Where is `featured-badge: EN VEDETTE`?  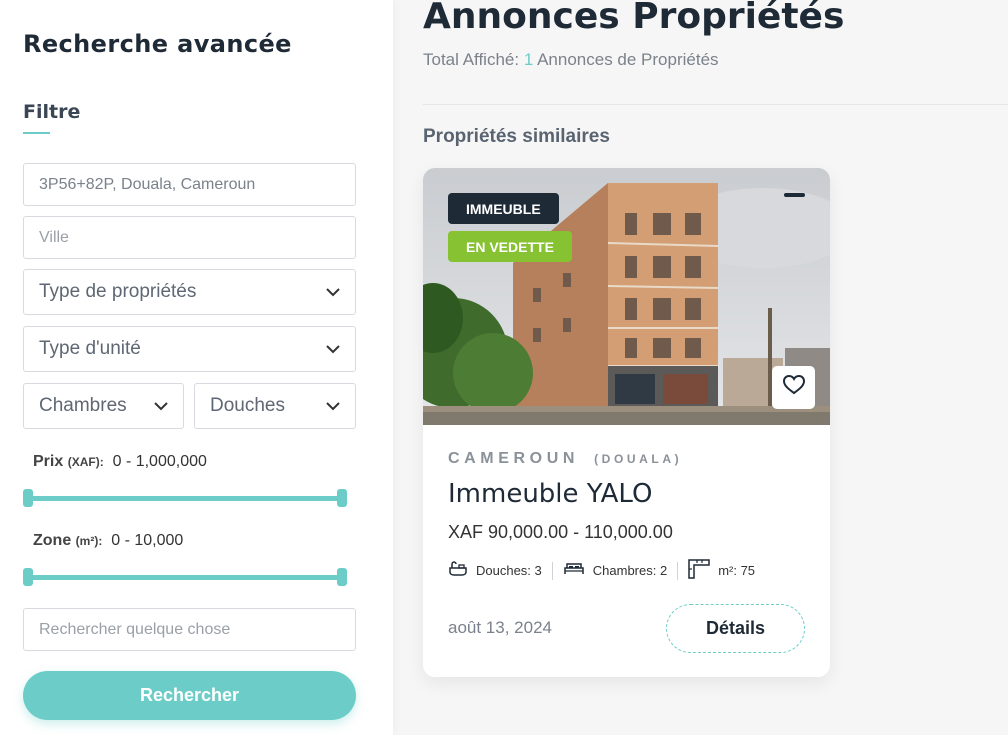
featured-badge: EN VEDETTE is located at coordinates (510, 246).